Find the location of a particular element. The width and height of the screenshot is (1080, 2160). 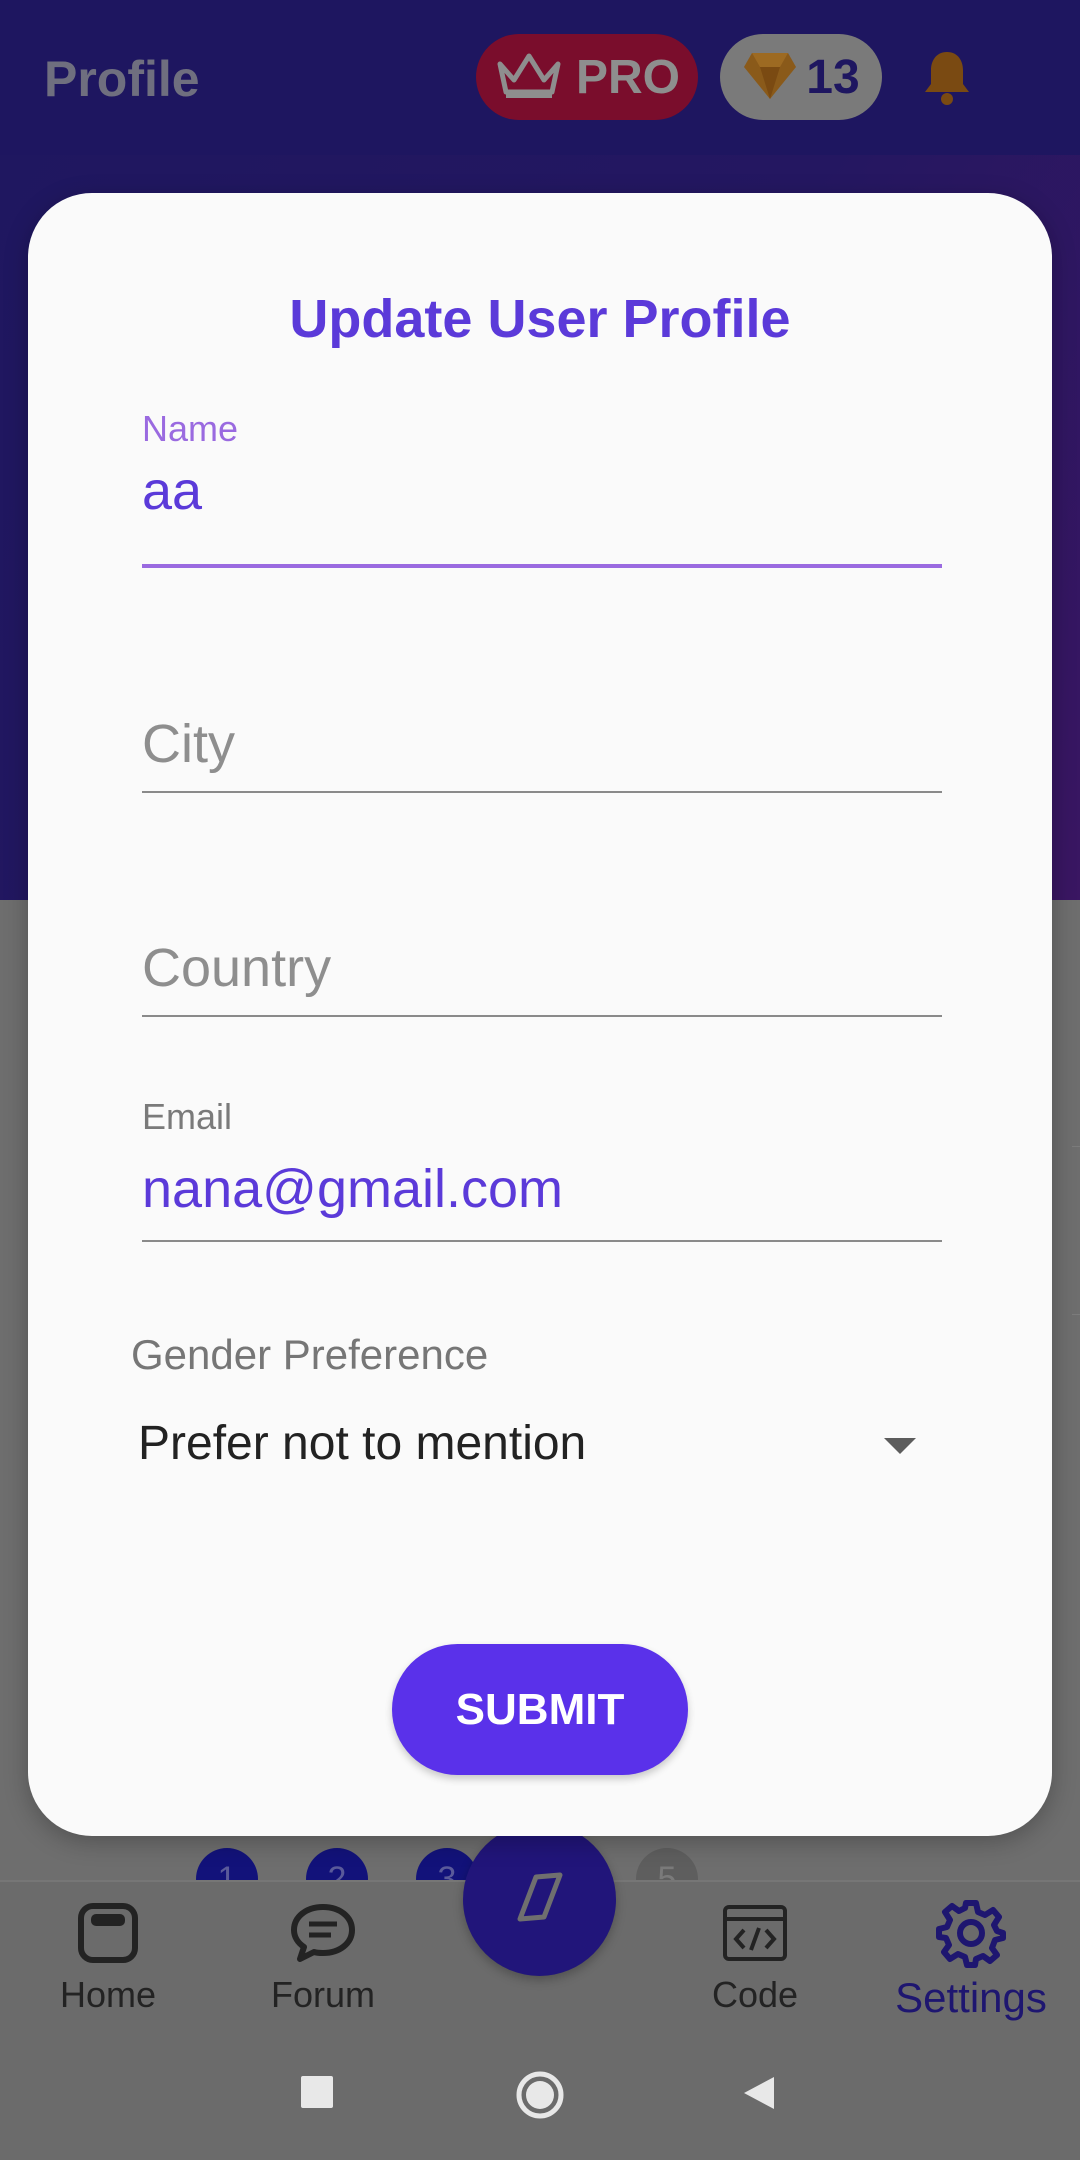

email-field-underline is located at coordinates (542, 1241).